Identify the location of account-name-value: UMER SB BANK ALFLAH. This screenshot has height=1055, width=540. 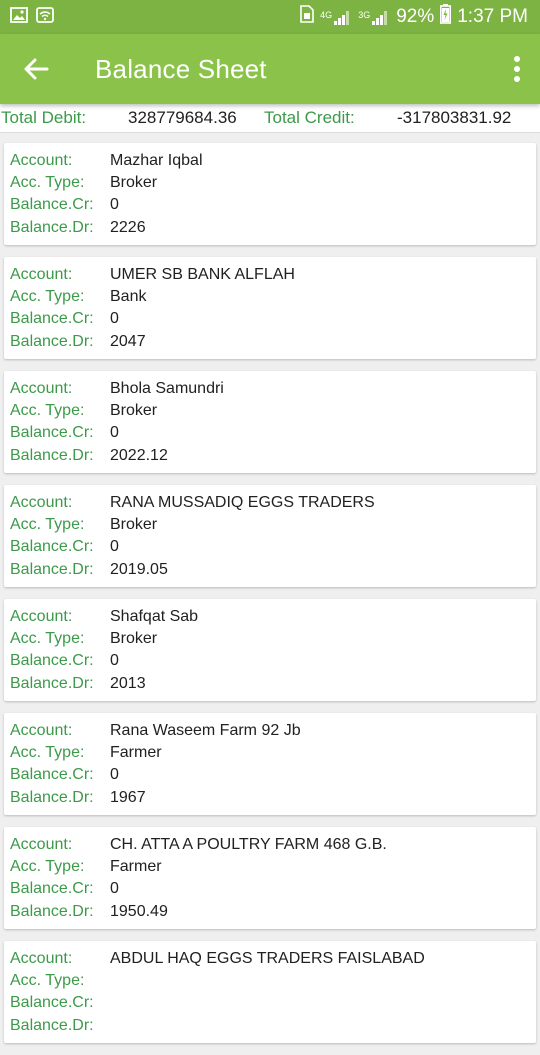
(202, 274).